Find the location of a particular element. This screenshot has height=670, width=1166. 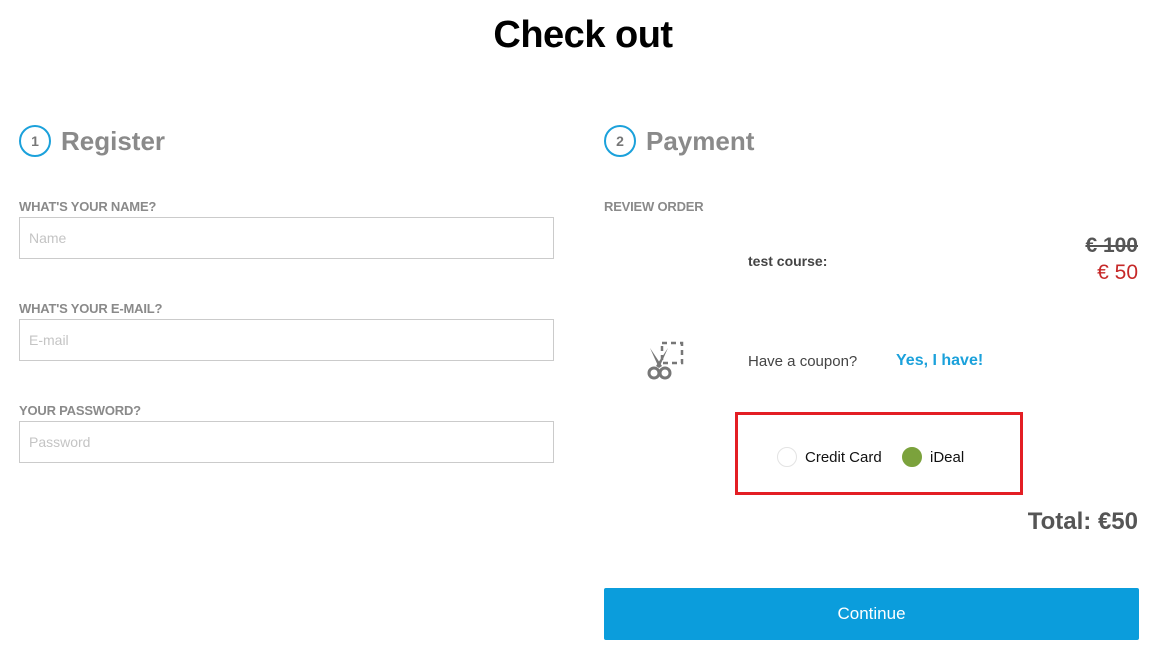

payment-option-credit-card: Credit Card is located at coordinates (829, 457).